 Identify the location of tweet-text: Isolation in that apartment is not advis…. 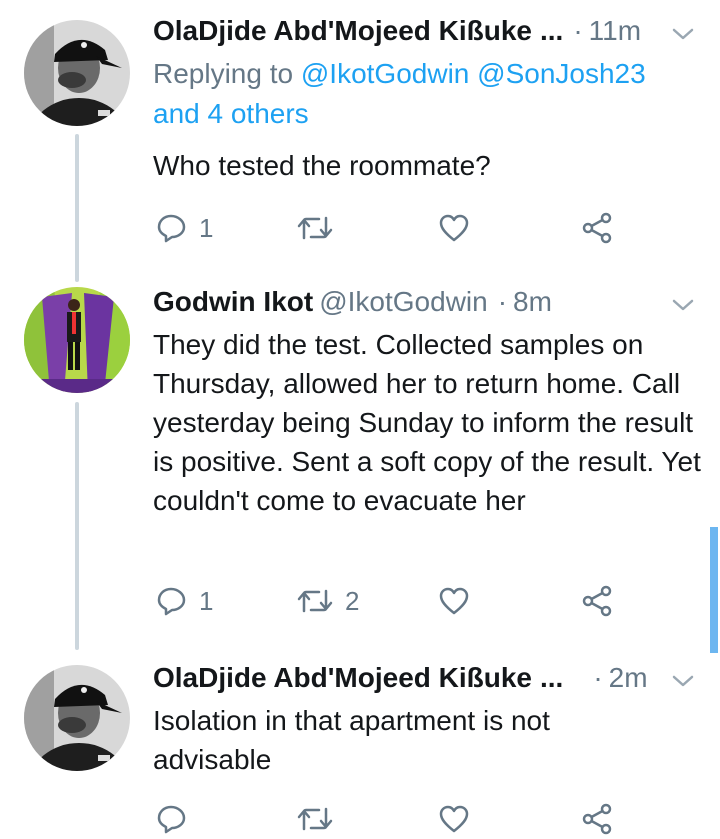
(351, 740).